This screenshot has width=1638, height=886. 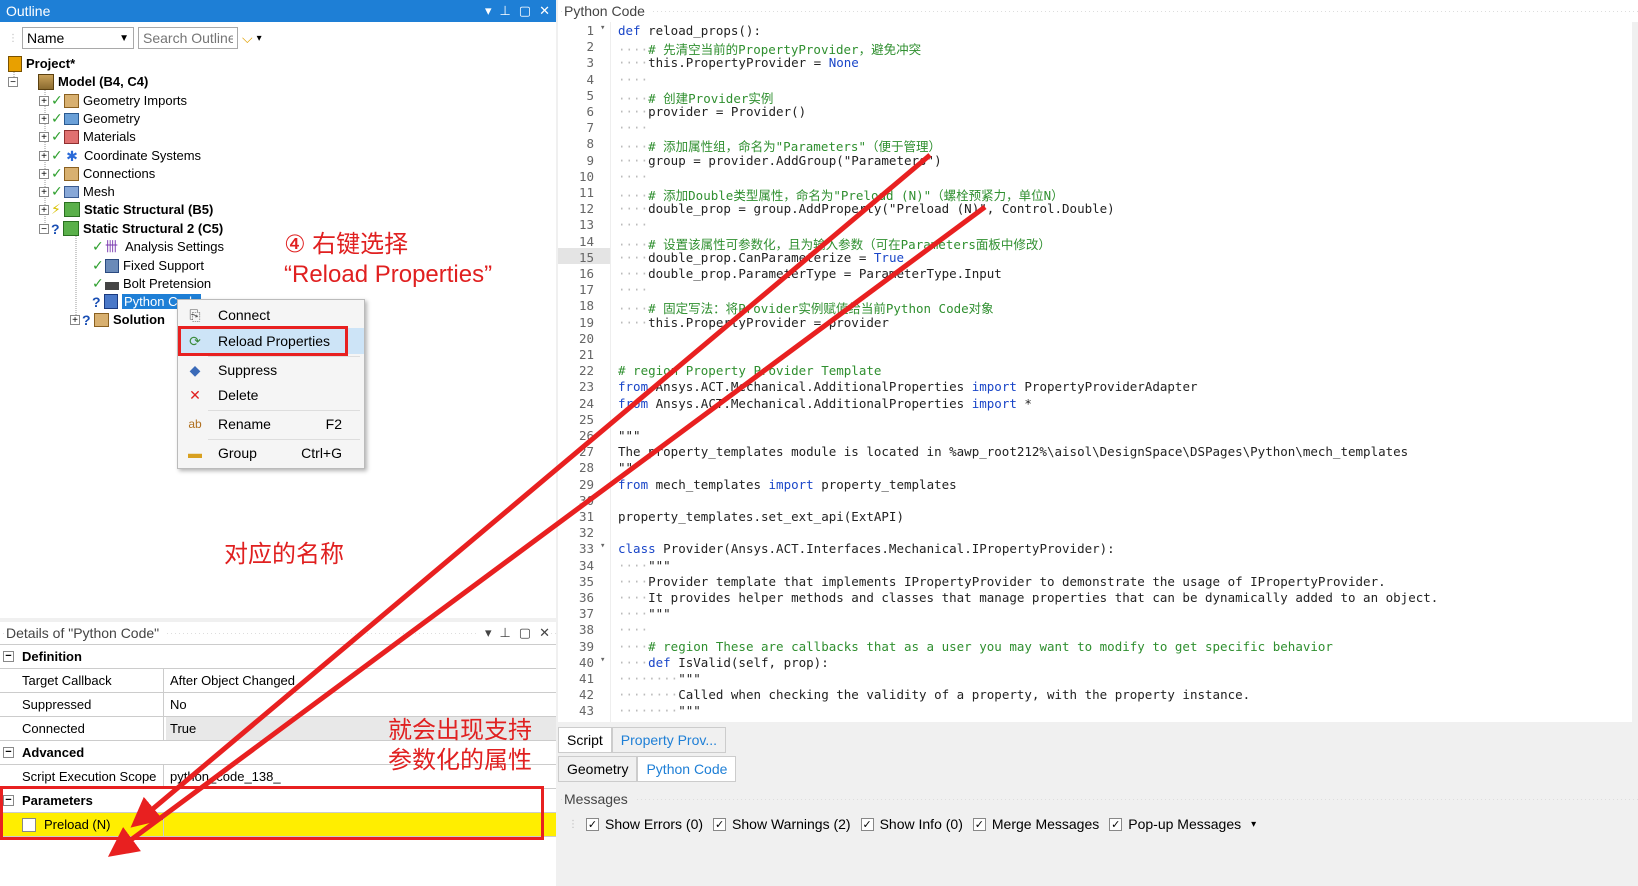 What do you see at coordinates (782, 824) in the screenshot?
I see `show-warnings-option: ✓ Show Warnings (2)` at bounding box center [782, 824].